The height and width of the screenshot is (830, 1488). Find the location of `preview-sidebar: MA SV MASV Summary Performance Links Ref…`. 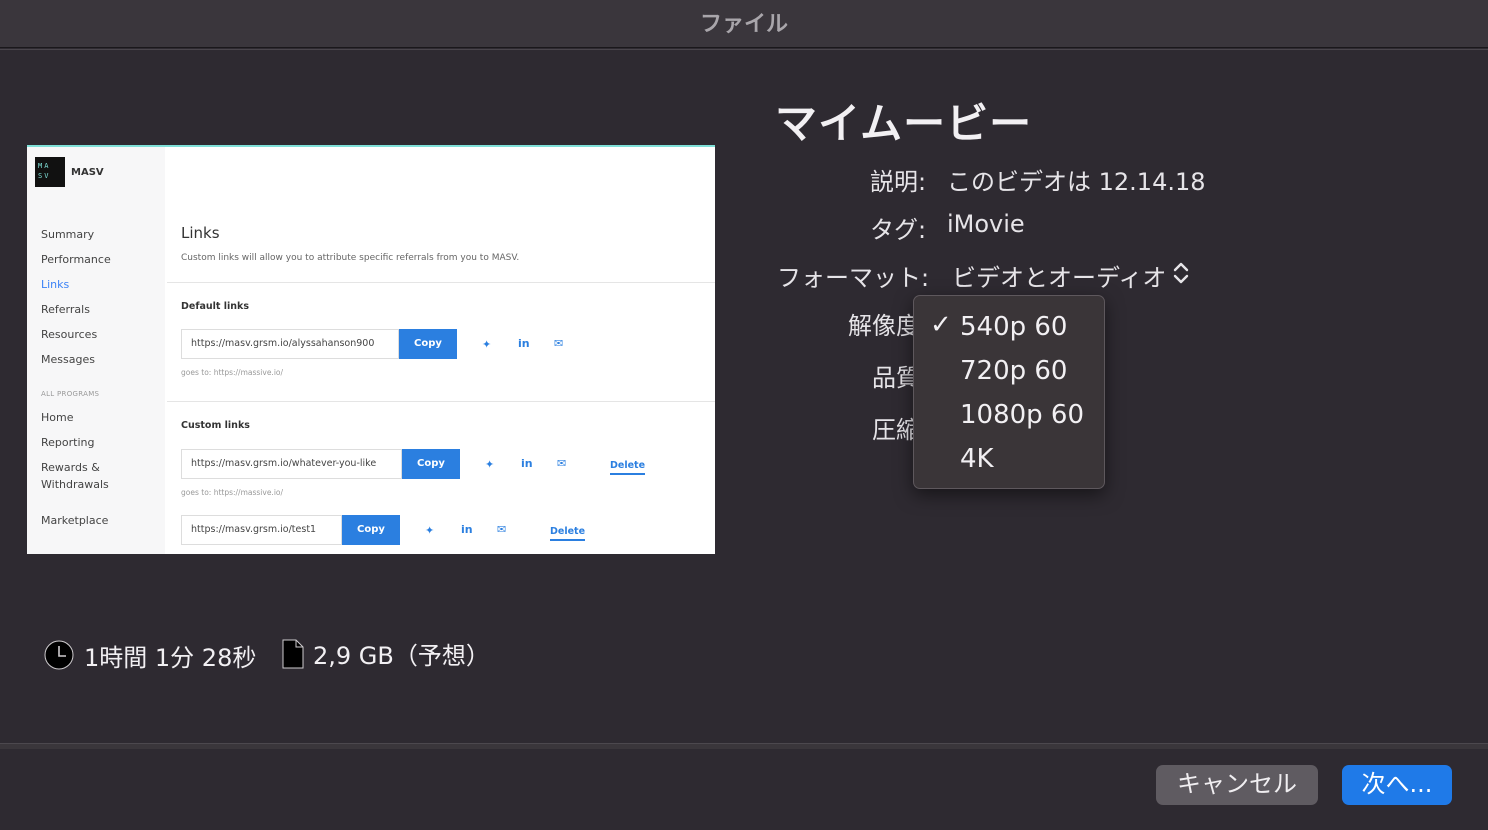

preview-sidebar: MA SV MASV Summary Performance Links Ref… is located at coordinates (96, 350).